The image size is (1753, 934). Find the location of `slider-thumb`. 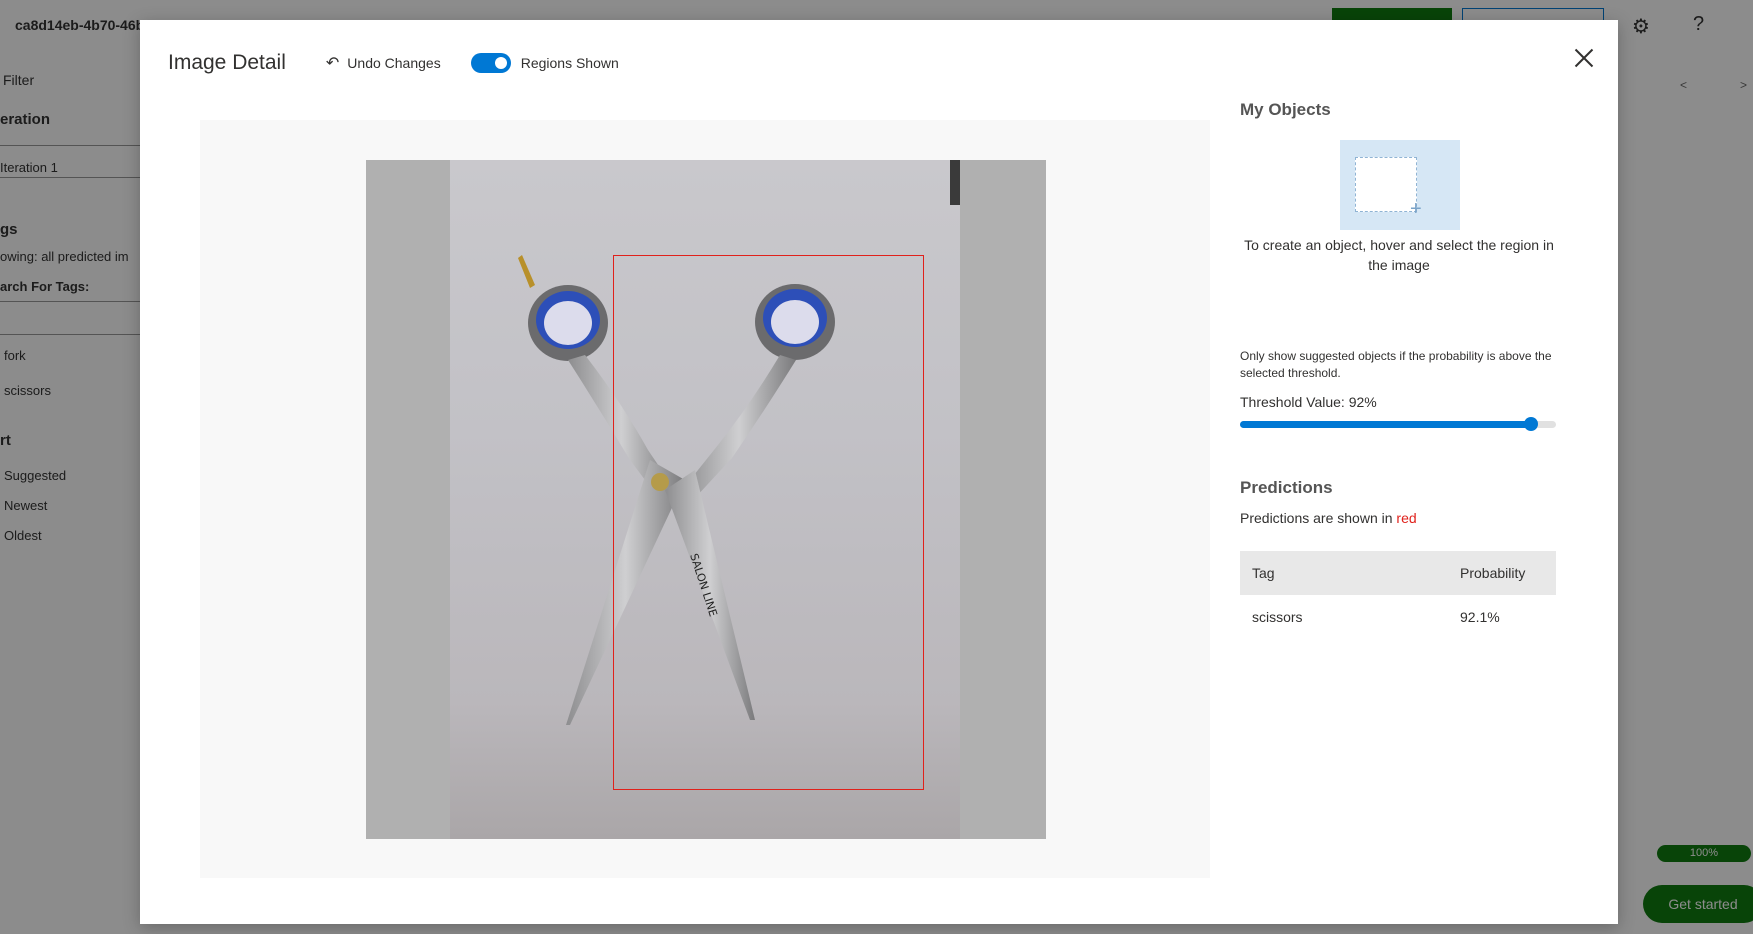

slider-thumb is located at coordinates (1530, 424).